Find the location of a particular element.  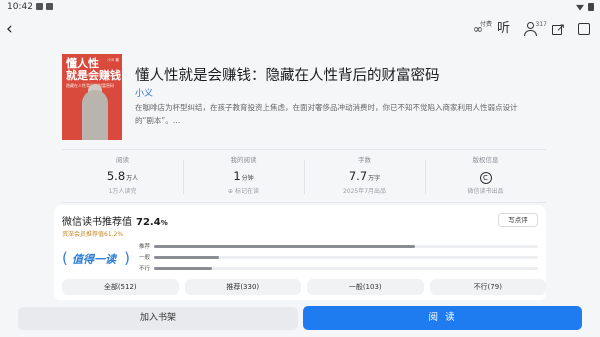

worth-reading-badge: ( 值得一读 ) is located at coordinates (96, 258).